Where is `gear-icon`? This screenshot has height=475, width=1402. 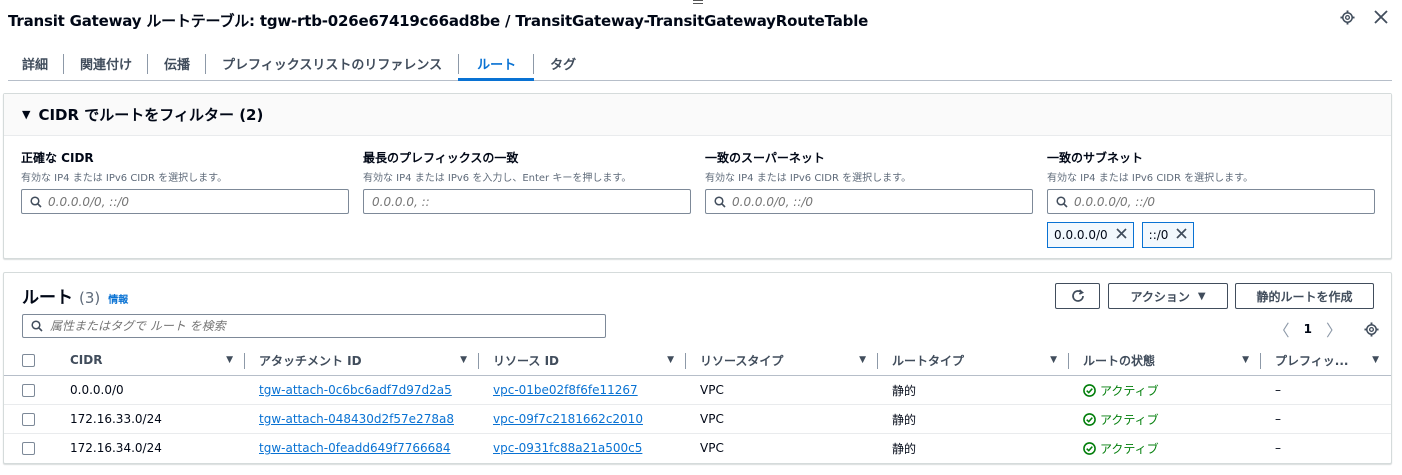 gear-icon is located at coordinates (1371, 329).